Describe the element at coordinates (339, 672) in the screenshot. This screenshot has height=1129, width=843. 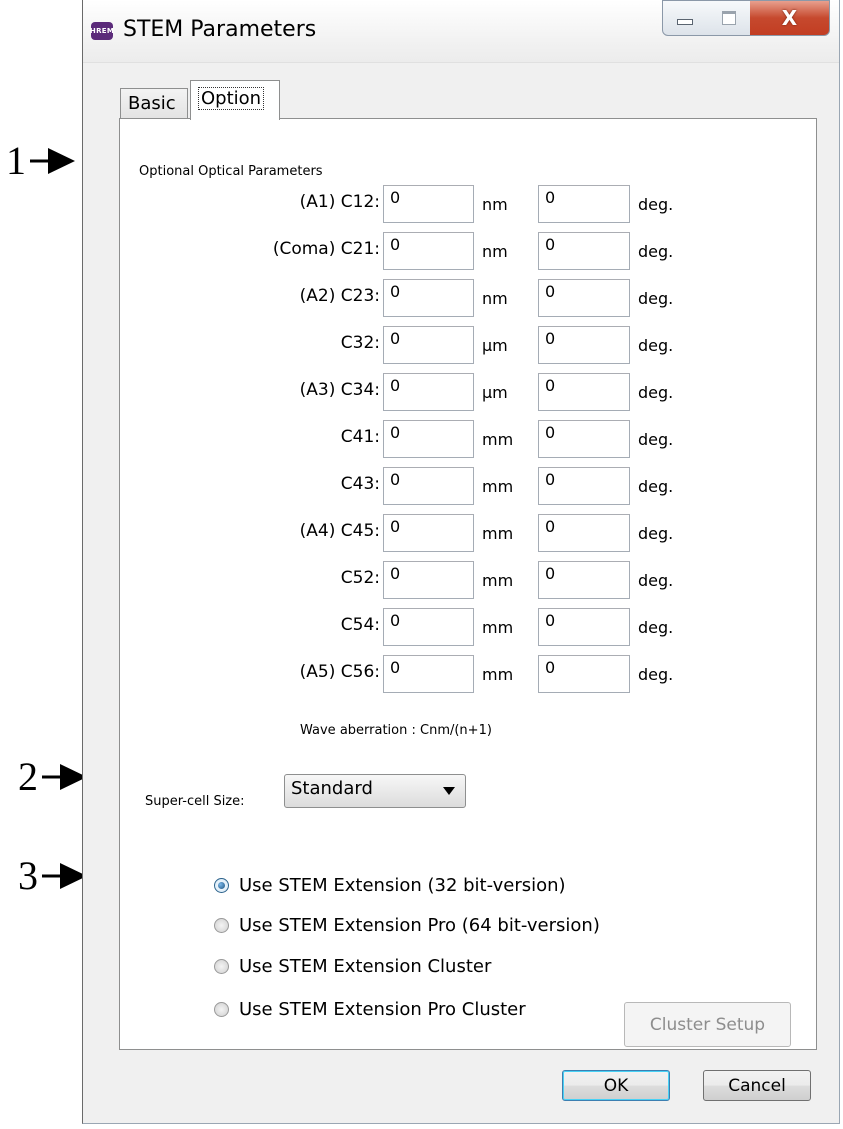
I see `parameter-label: (A5) C56:` at that location.